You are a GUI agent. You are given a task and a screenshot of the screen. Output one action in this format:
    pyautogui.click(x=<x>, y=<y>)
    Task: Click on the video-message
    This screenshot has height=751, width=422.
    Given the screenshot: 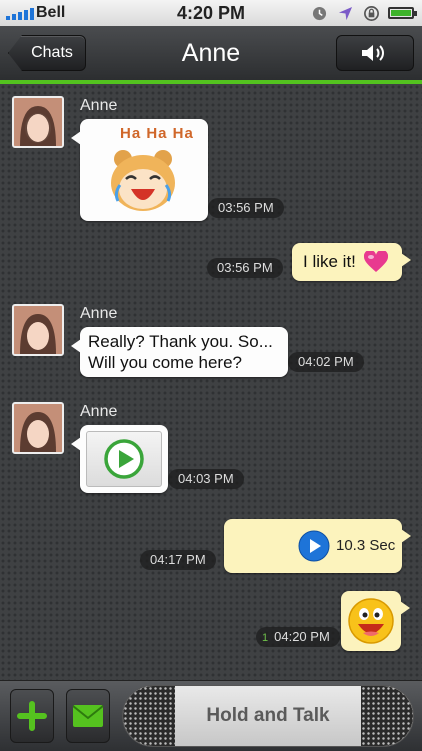 What is the action you would take?
    pyautogui.click(x=119, y=459)
    